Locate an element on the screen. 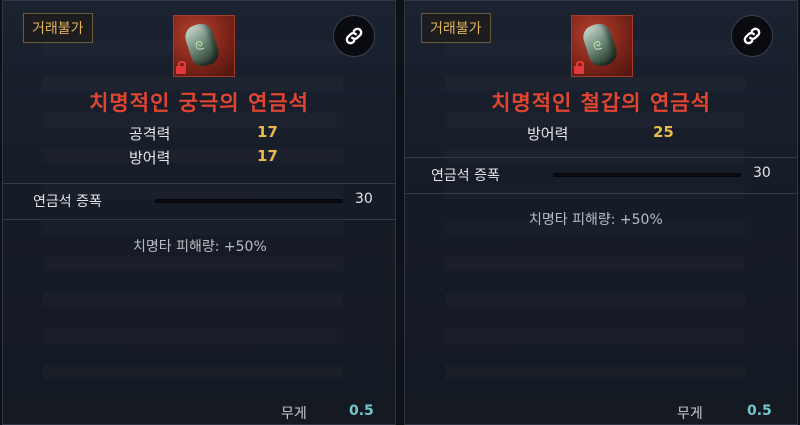  item-name: 치명적인 철갑의 연금석 is located at coordinates (601, 103).